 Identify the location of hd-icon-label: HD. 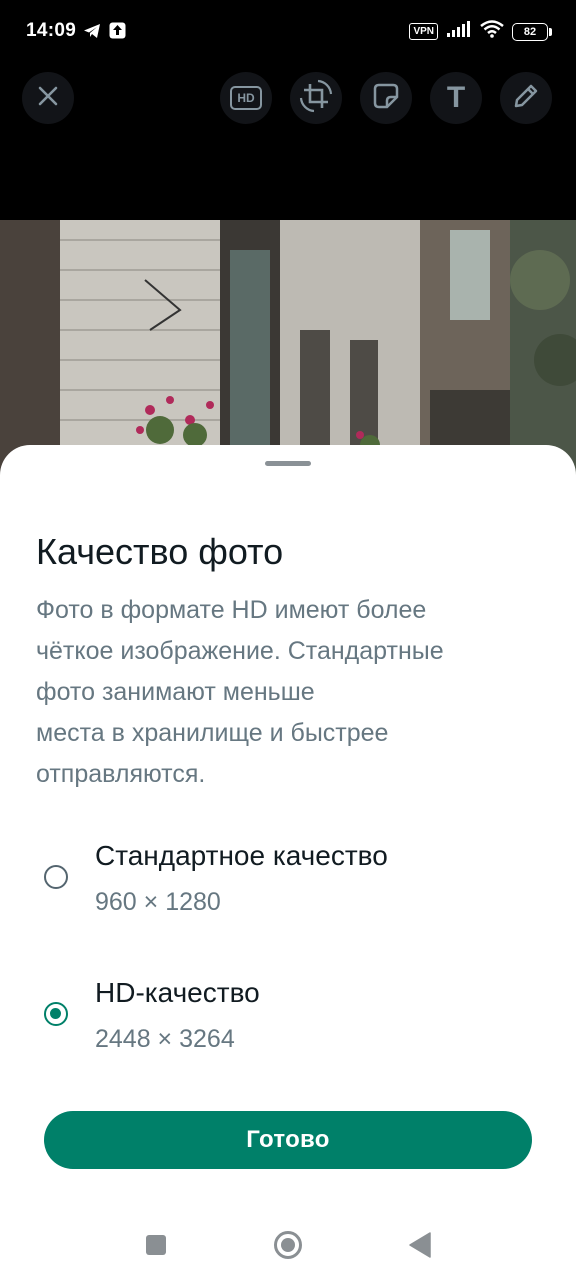
(246, 98).